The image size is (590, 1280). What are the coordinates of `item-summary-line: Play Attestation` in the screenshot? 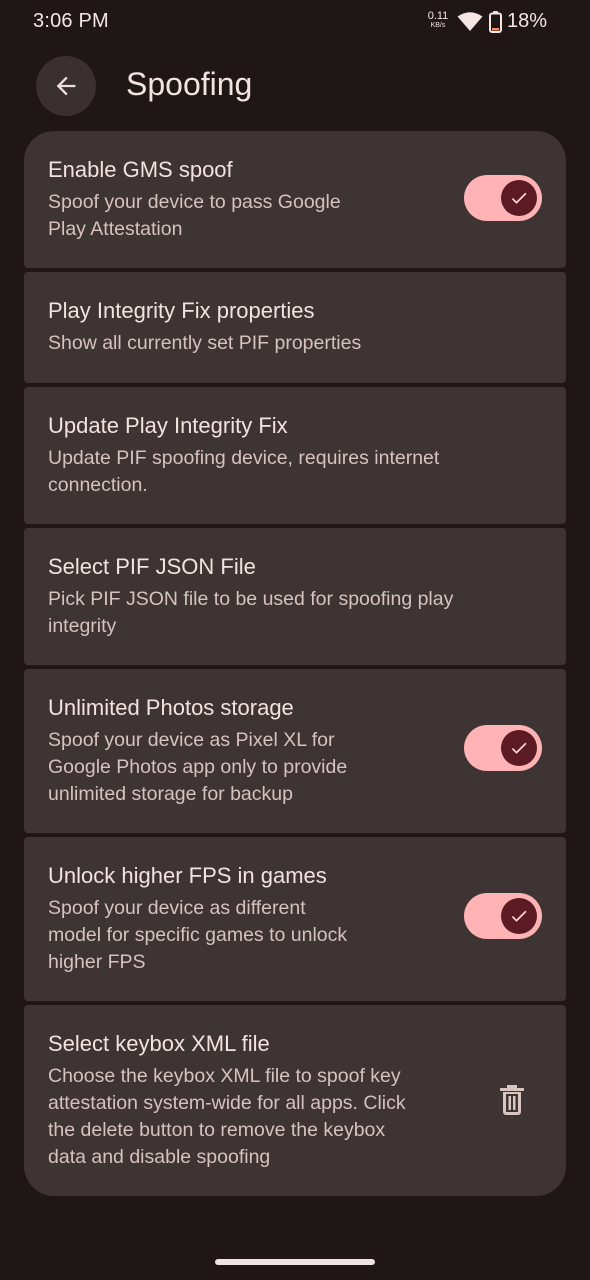 It's located at (115, 229).